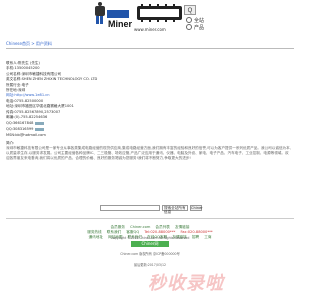 This screenshot has height=300, width=320. I want to click on license-text: Chiner.com 版权所有 京ICP备000000号, so click(150, 254).